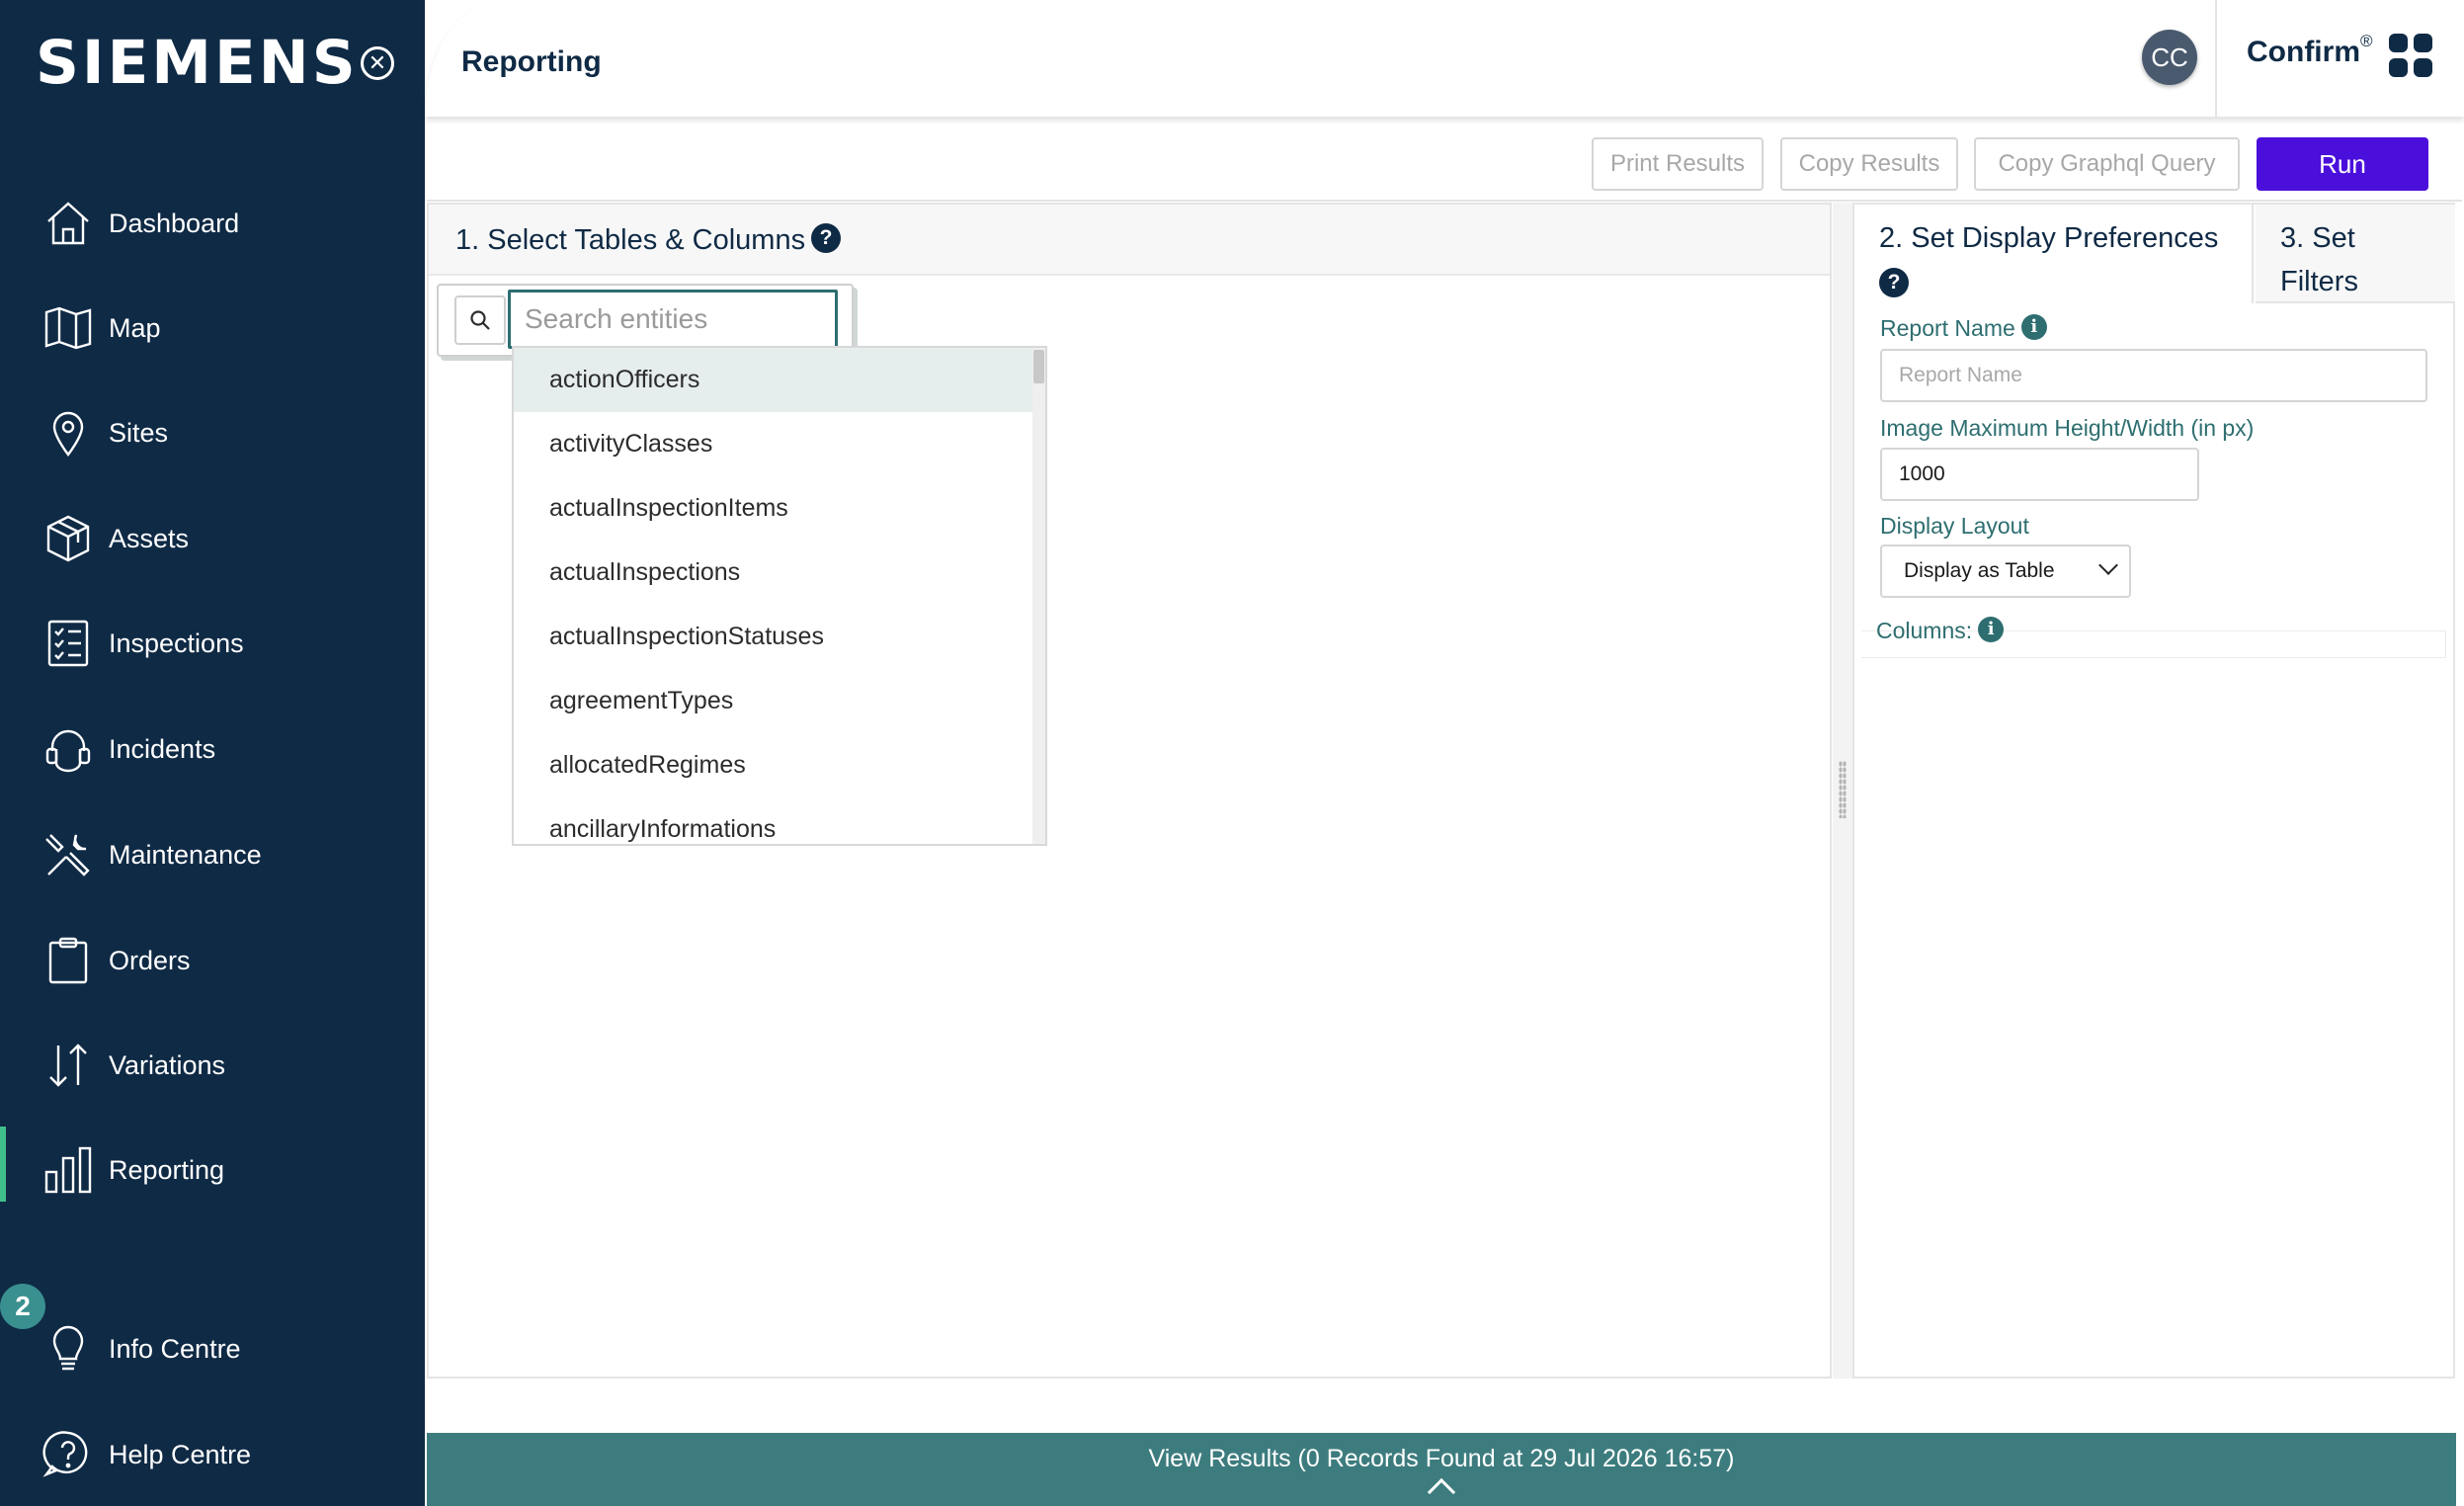 This screenshot has width=2464, height=1506. I want to click on scrollbar-thumb, so click(1038, 366).